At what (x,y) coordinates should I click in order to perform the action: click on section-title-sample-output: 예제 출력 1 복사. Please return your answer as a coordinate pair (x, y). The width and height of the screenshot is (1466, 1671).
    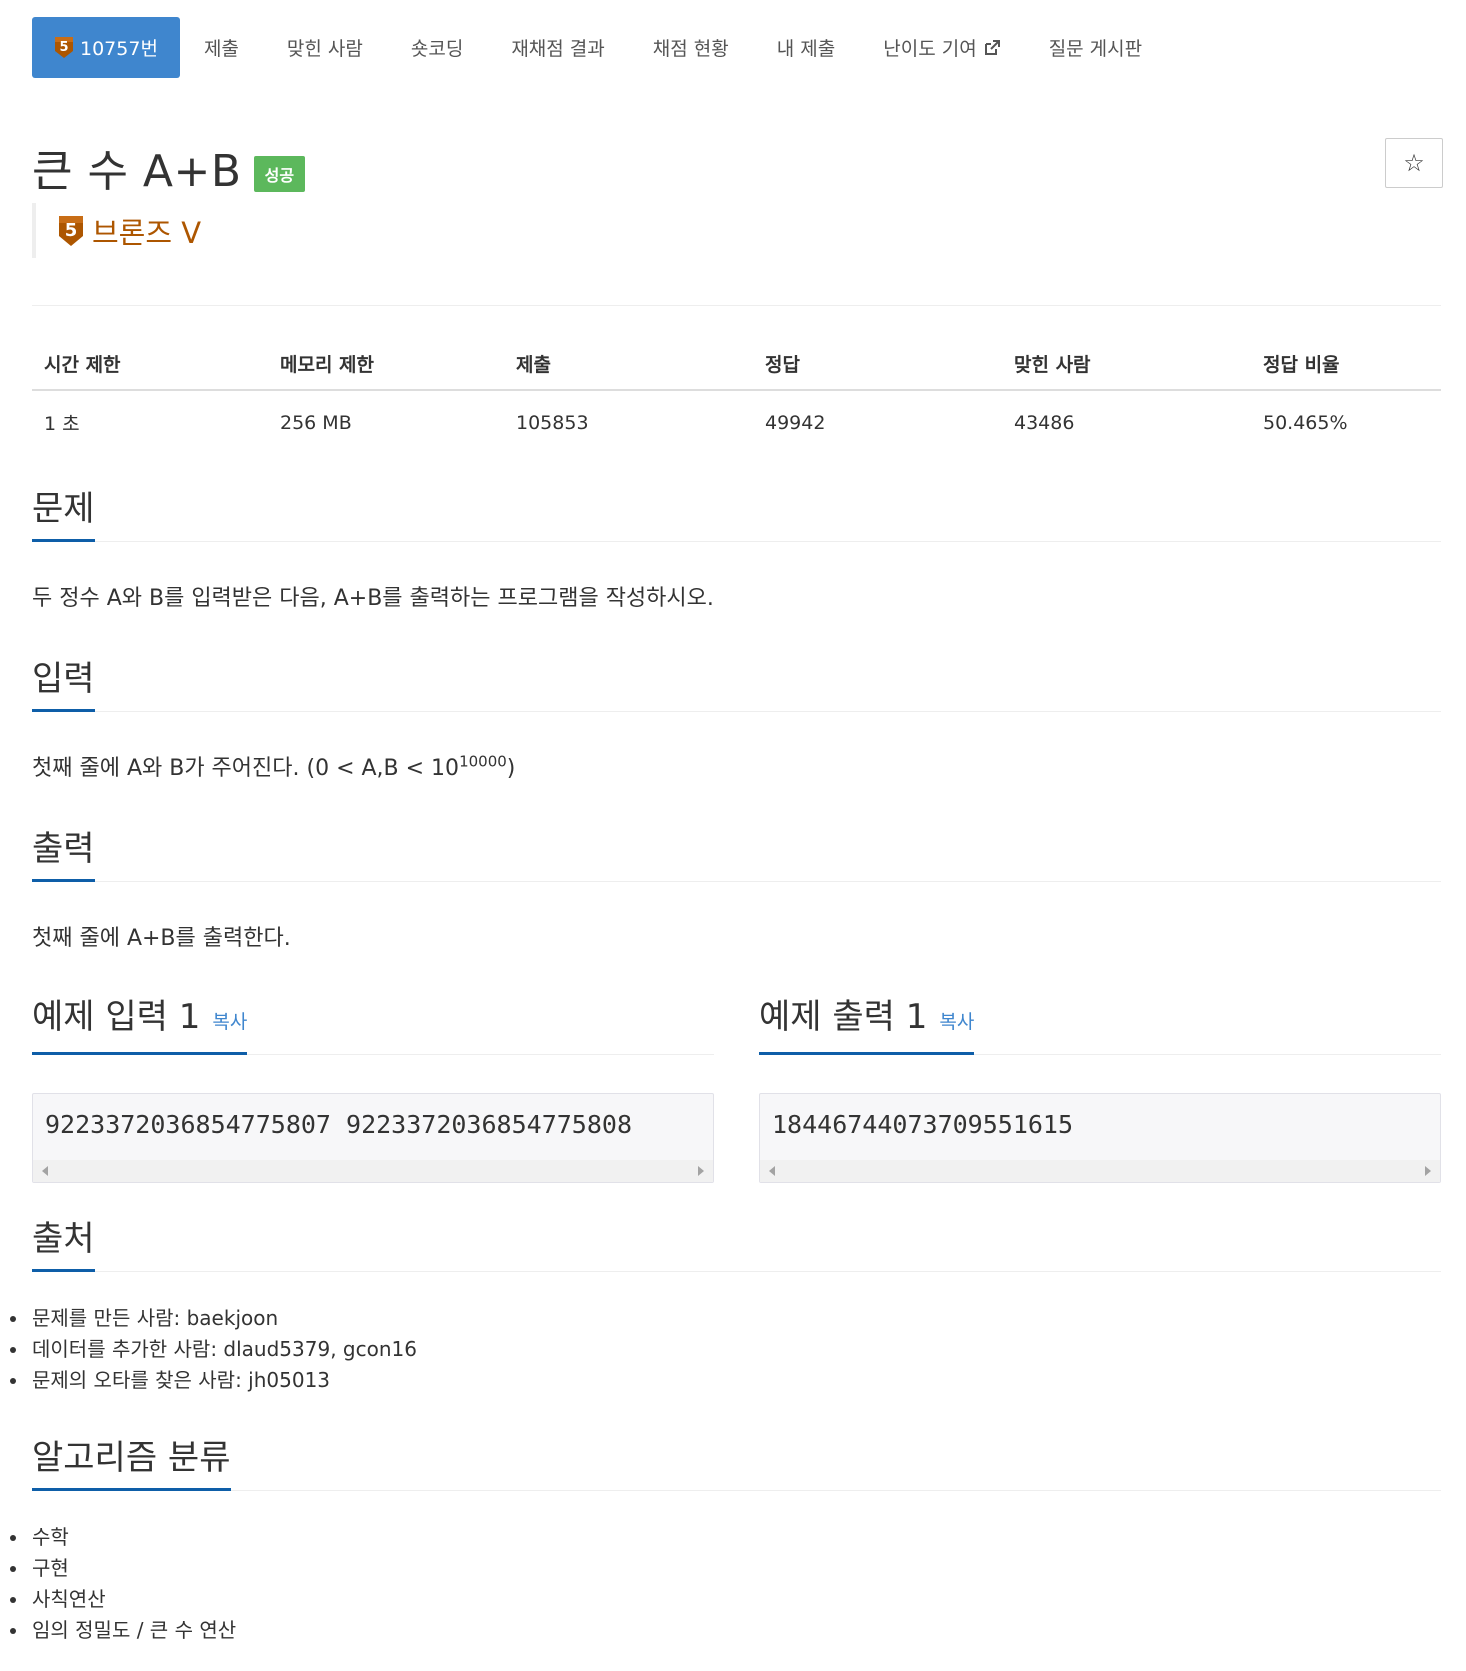
    Looking at the image, I should click on (867, 1026).